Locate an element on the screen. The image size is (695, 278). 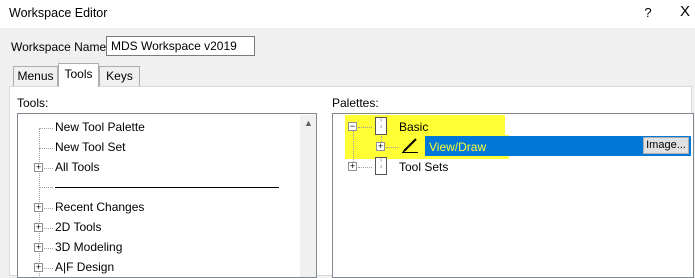
scroll-up-arrow-icon: ▲ is located at coordinates (308, 123).